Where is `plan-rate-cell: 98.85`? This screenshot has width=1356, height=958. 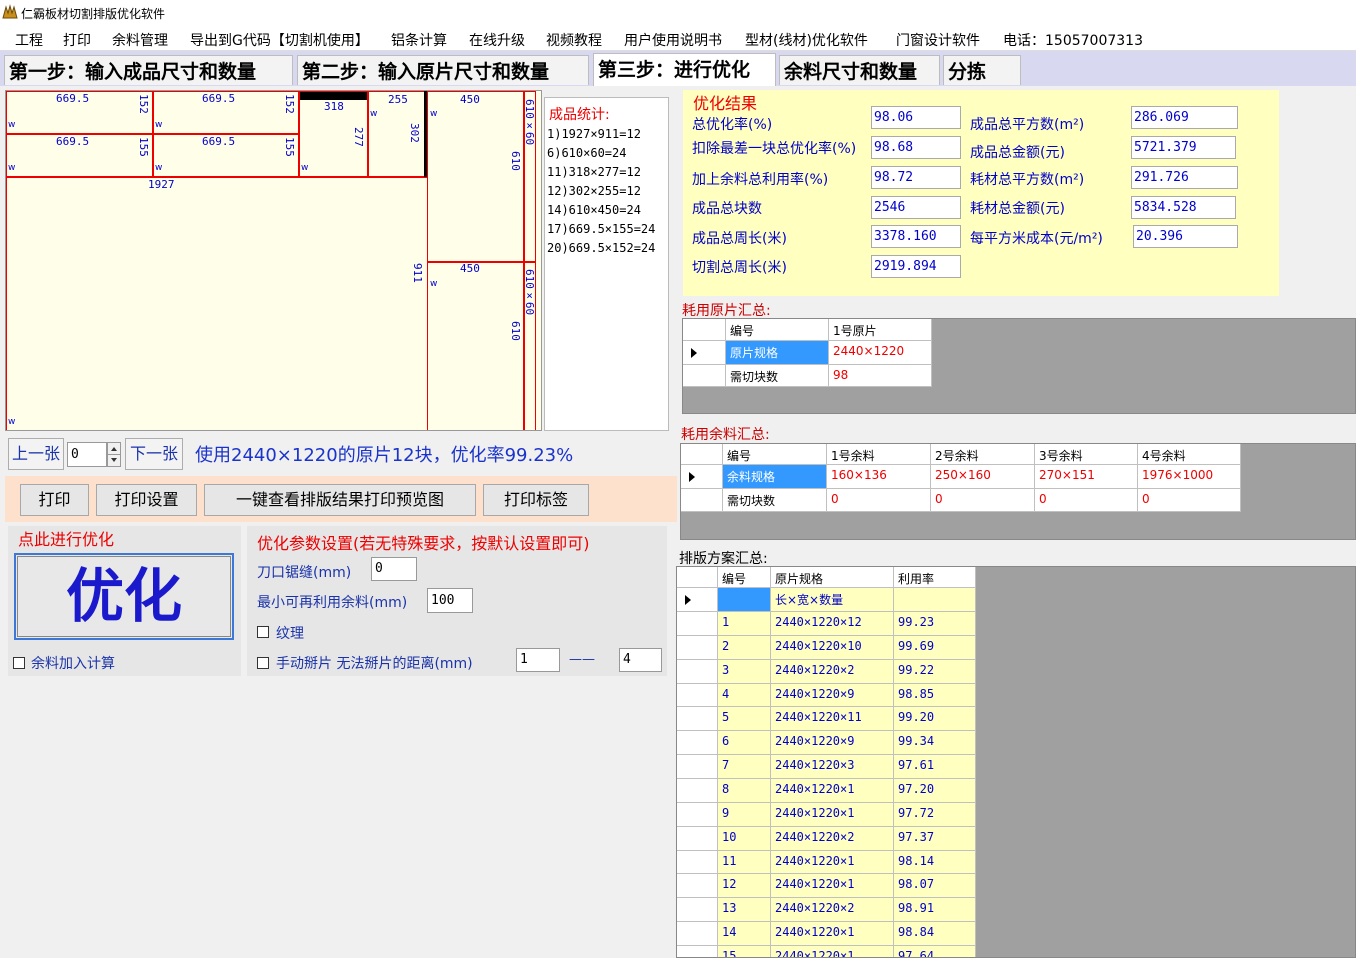 plan-rate-cell: 98.85 is located at coordinates (935, 695).